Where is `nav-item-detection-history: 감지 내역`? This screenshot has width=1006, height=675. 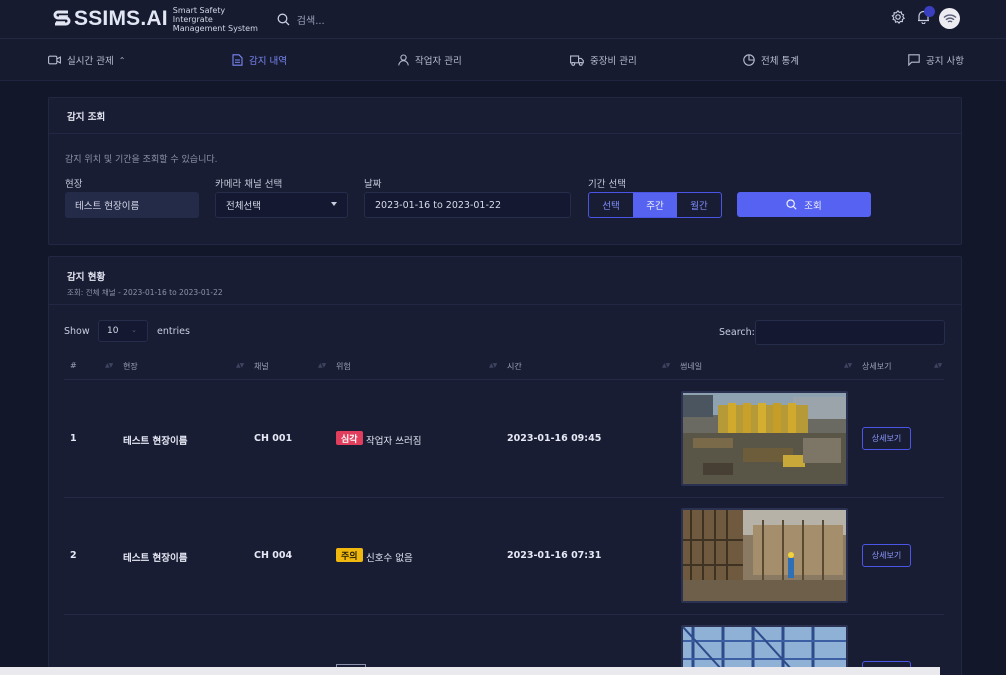
nav-item-detection-history: 감지 내역 is located at coordinates (259, 60).